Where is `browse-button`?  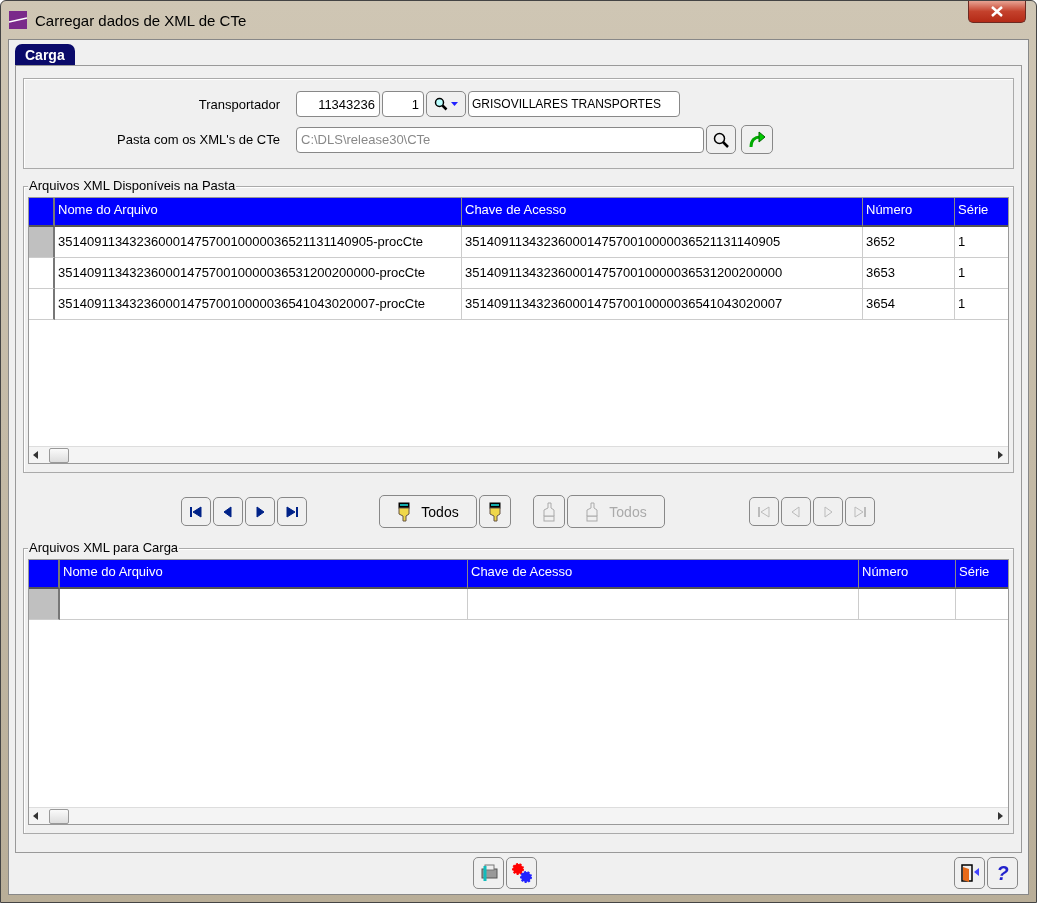
browse-button is located at coordinates (721, 139).